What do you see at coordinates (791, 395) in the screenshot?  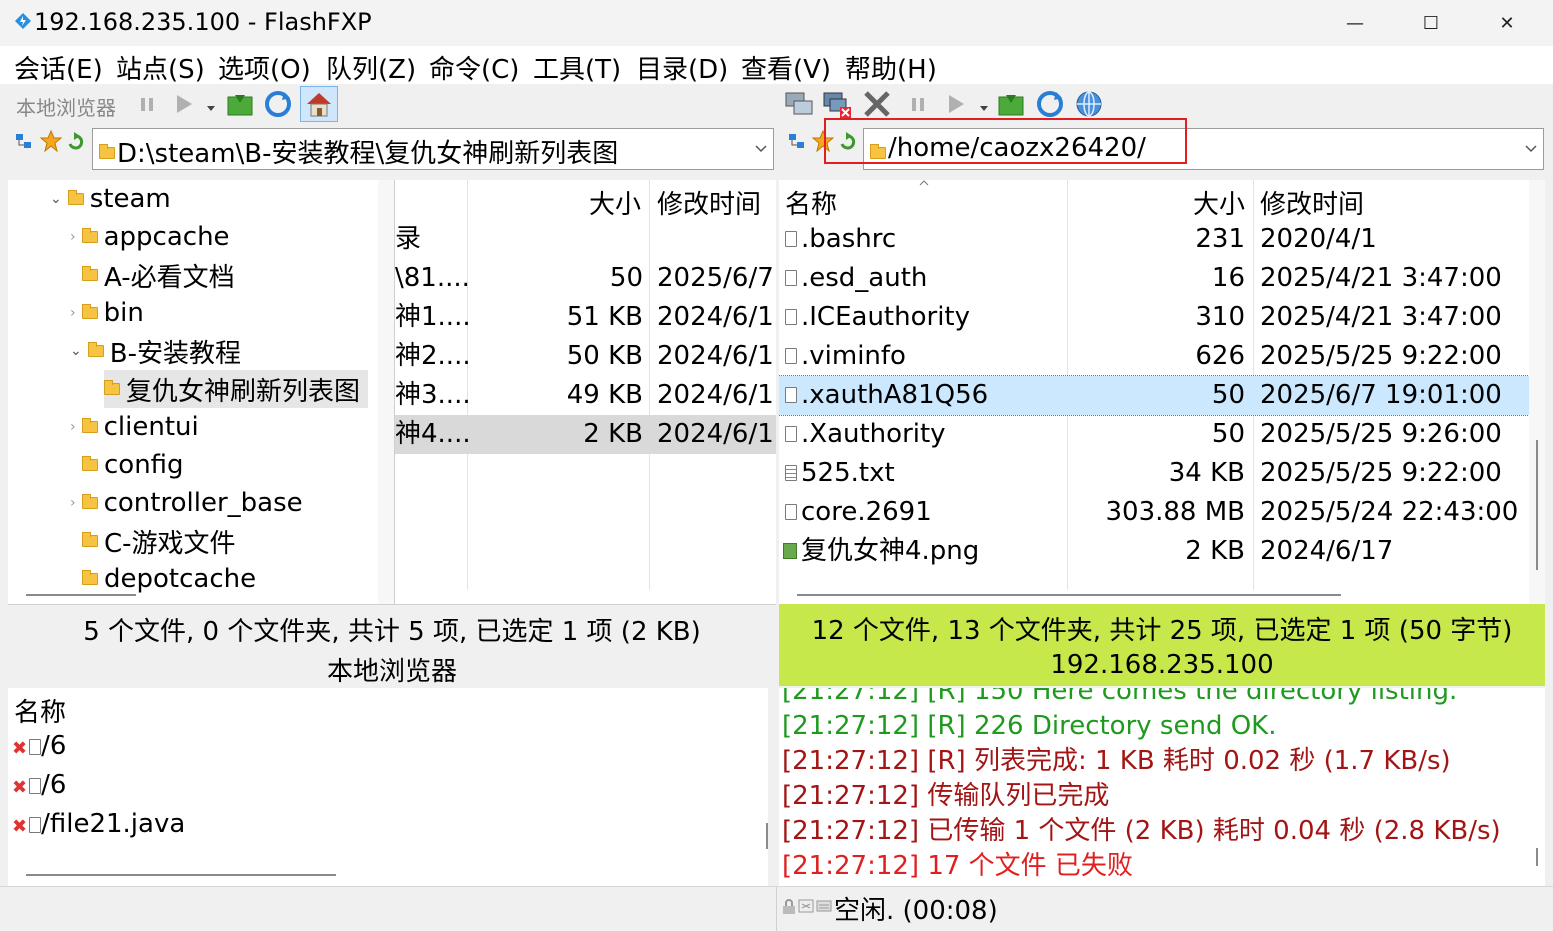 I see `file-icon` at bounding box center [791, 395].